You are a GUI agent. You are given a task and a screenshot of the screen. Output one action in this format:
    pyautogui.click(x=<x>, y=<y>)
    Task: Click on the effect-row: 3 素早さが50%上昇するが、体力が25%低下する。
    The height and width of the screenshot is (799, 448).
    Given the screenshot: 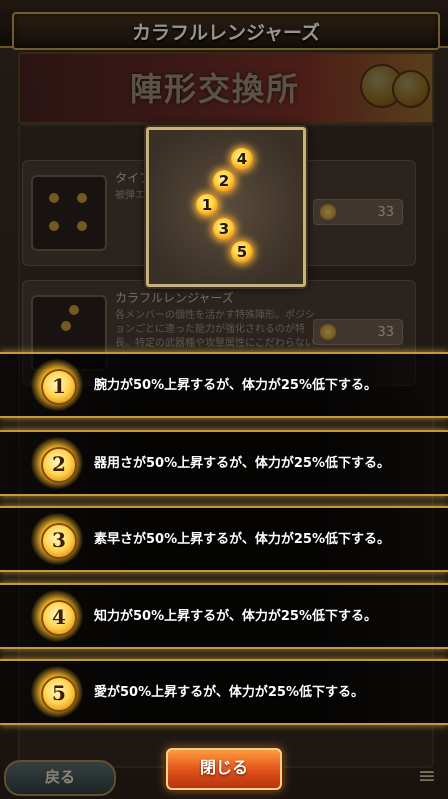 What is the action you would take?
    pyautogui.click(x=224, y=539)
    